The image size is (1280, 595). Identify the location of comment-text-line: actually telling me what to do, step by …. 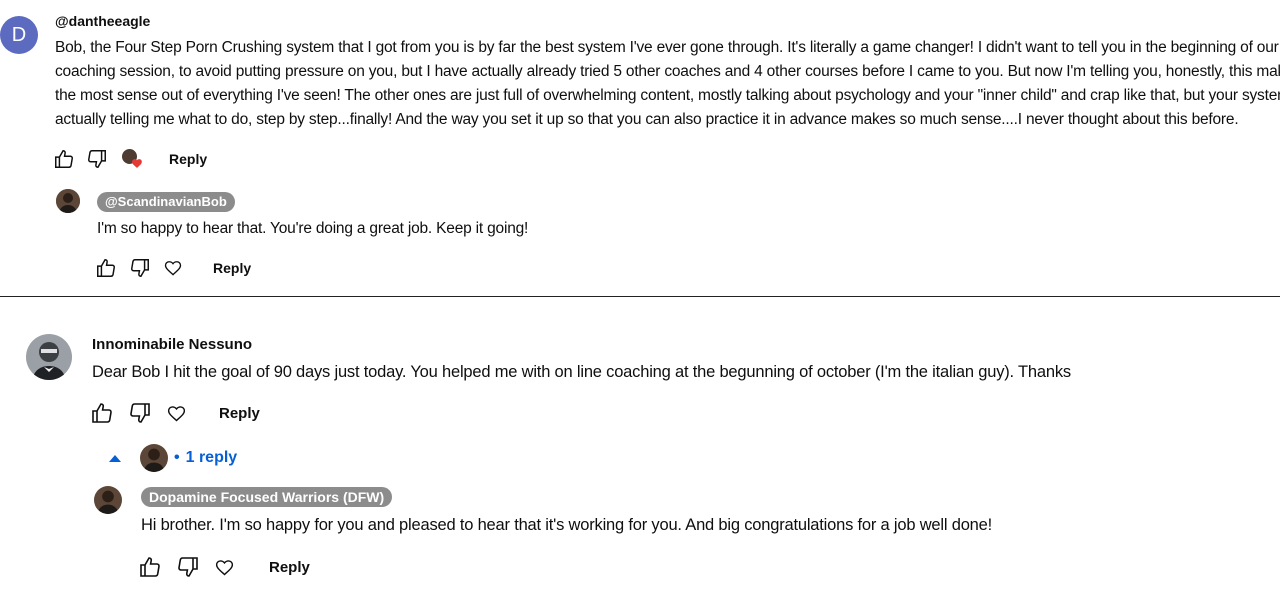
(647, 119).